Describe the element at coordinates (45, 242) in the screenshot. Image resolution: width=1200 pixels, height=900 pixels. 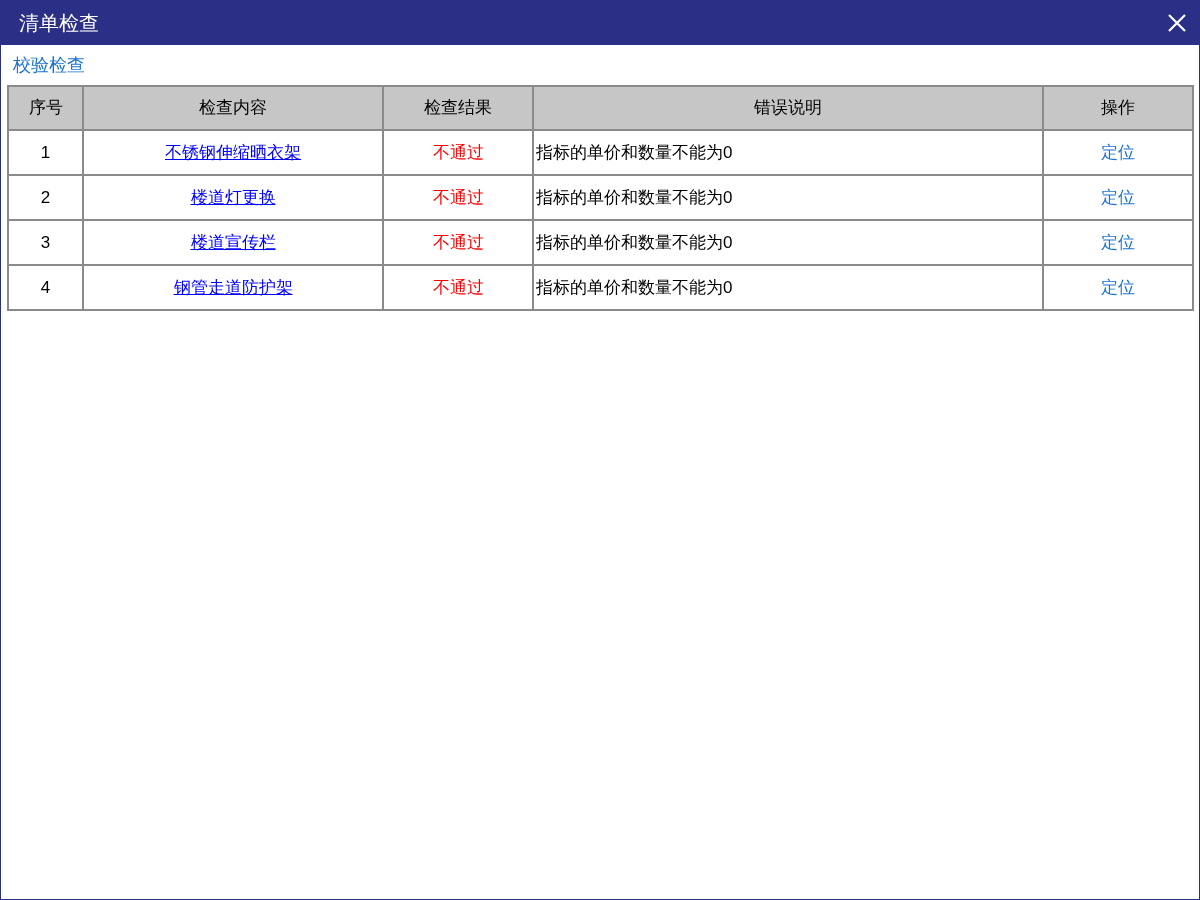
I see `row-number: 3` at that location.